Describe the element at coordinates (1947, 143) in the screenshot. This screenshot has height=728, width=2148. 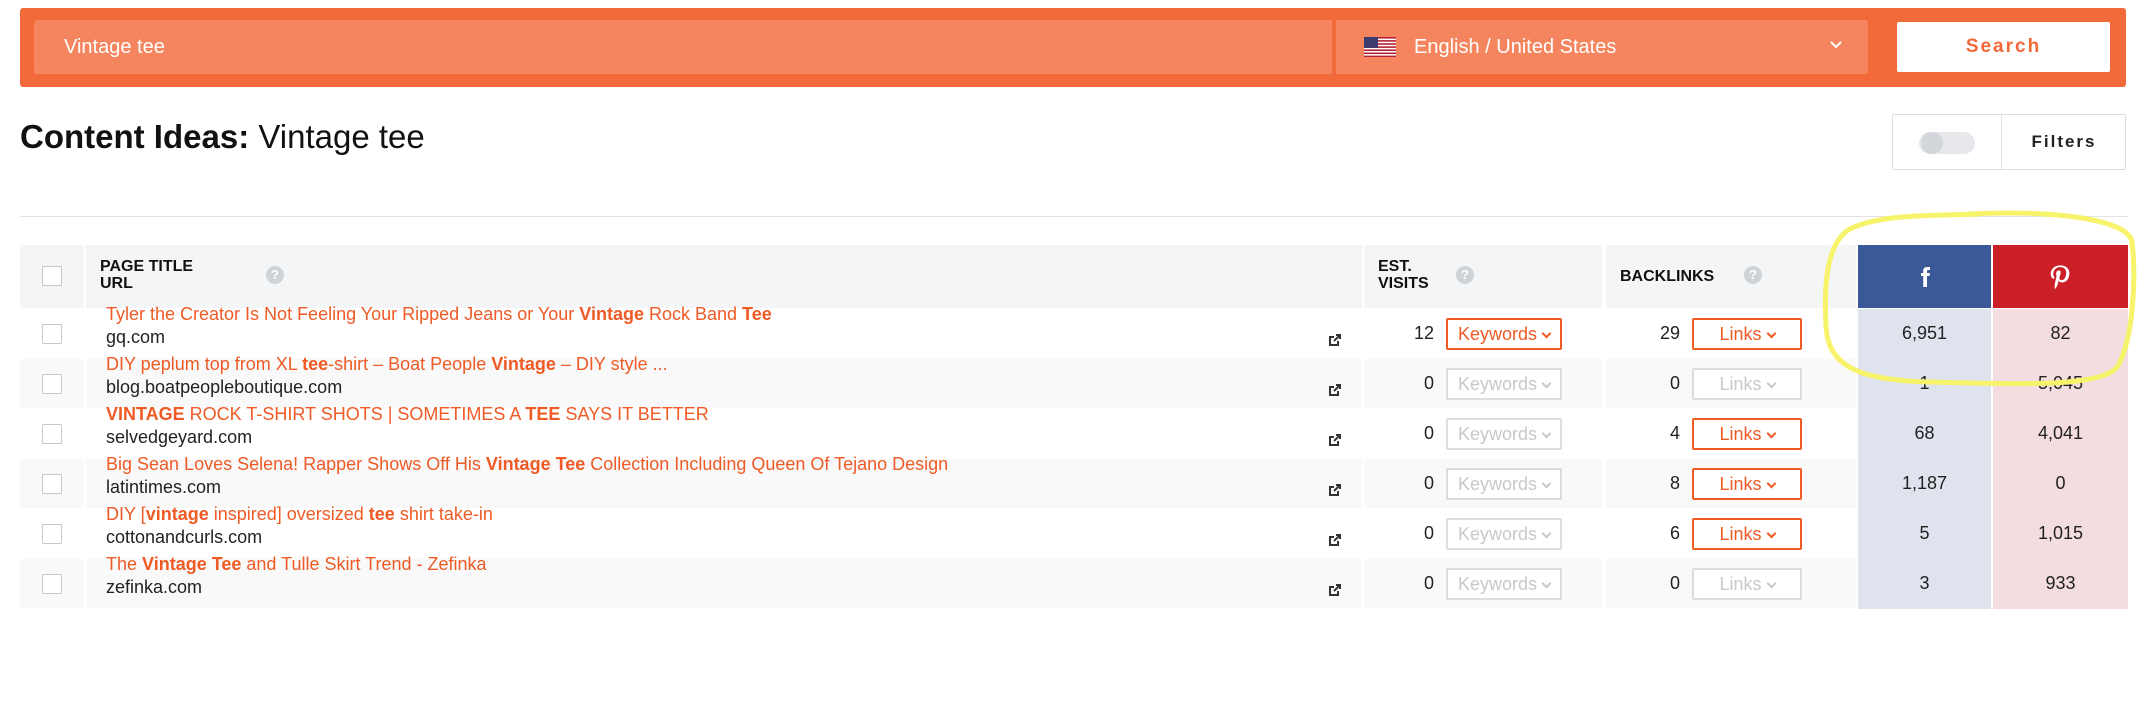
I see `filter-toggle` at that location.